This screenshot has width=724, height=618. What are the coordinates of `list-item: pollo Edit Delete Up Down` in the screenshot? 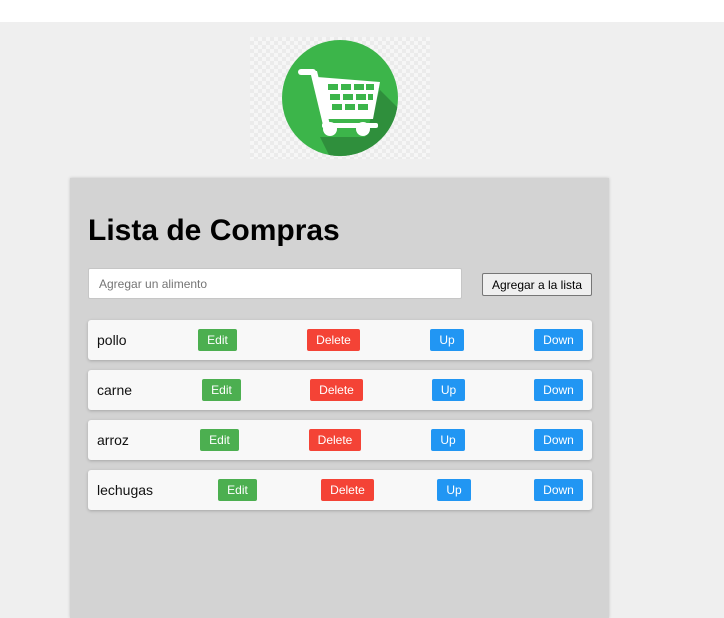 It's located at (340, 340).